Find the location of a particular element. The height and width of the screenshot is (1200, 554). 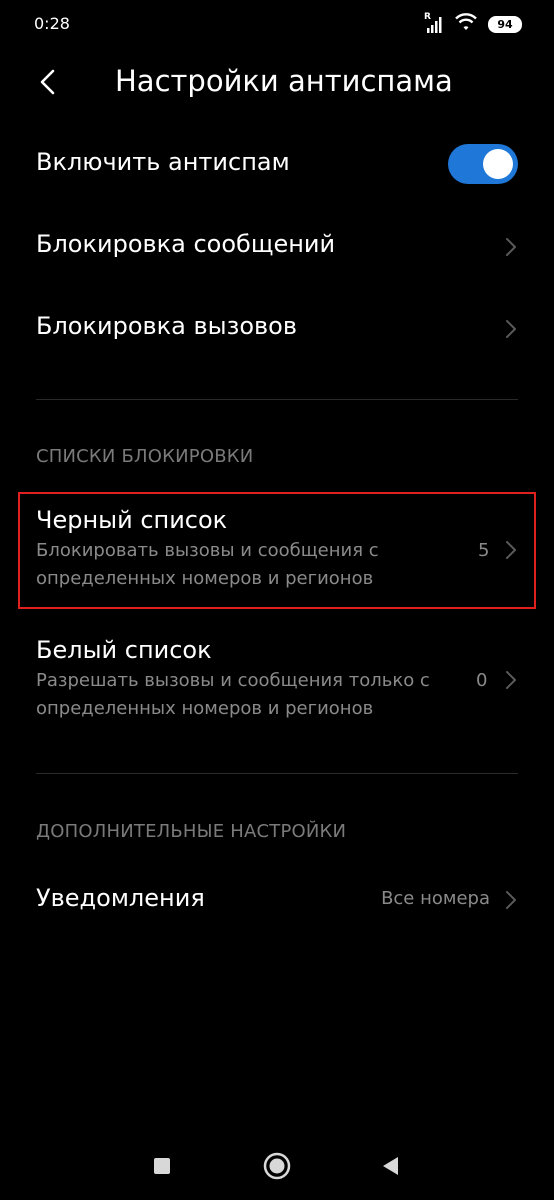

signal-icon: R is located at coordinates (434, 23).